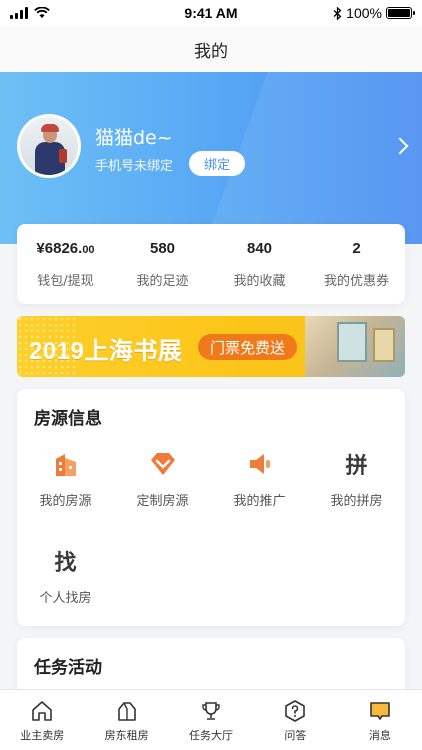 The image size is (422, 750). I want to click on tab-messages: 消息, so click(380, 720).